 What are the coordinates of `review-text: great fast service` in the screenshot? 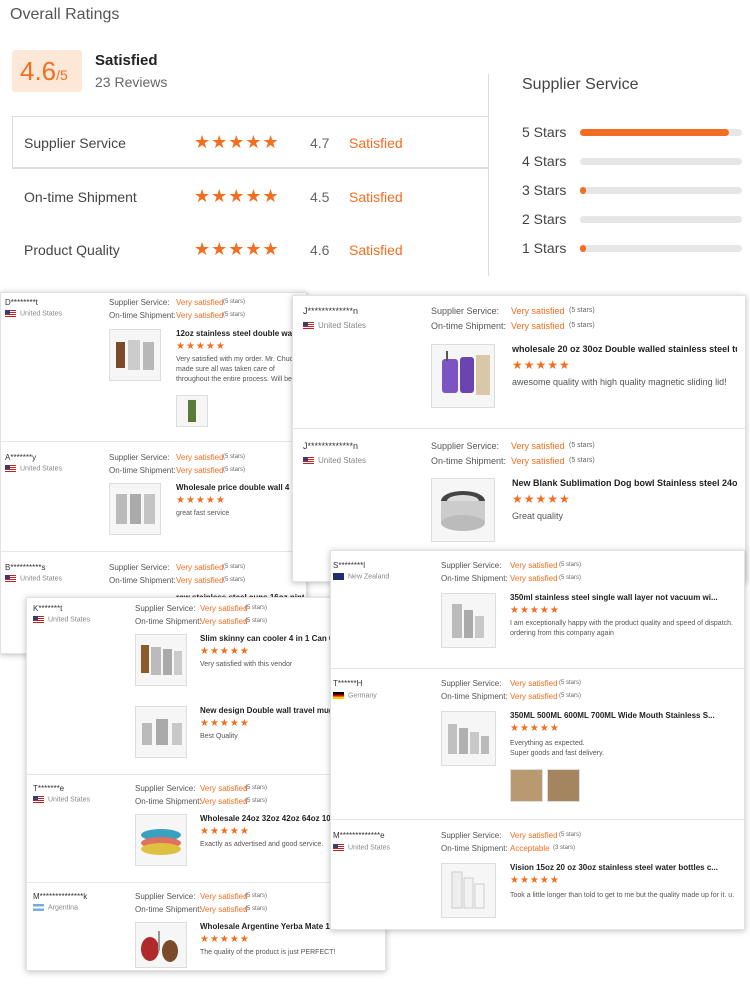 It's located at (203, 513).